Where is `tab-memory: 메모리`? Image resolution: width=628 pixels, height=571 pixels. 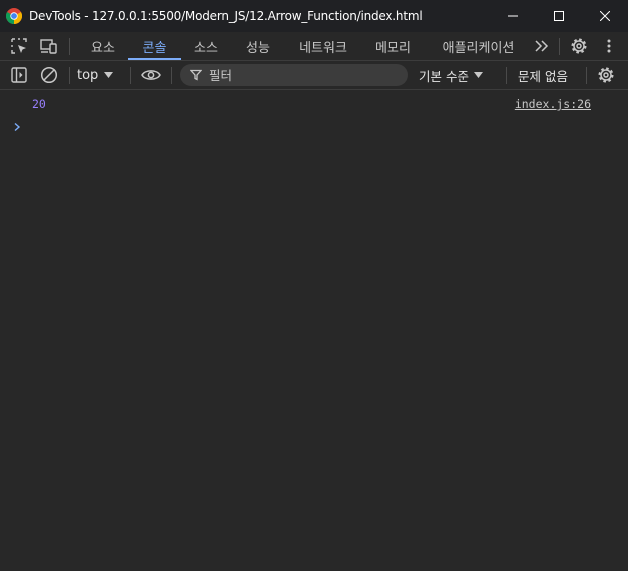 tab-memory: 메모리 is located at coordinates (393, 46).